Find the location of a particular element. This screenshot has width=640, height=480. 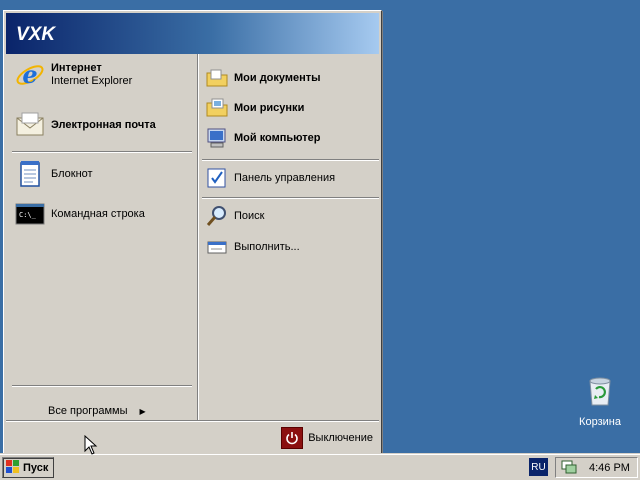

all-programs-label: Все программы is located at coordinates (88, 411).